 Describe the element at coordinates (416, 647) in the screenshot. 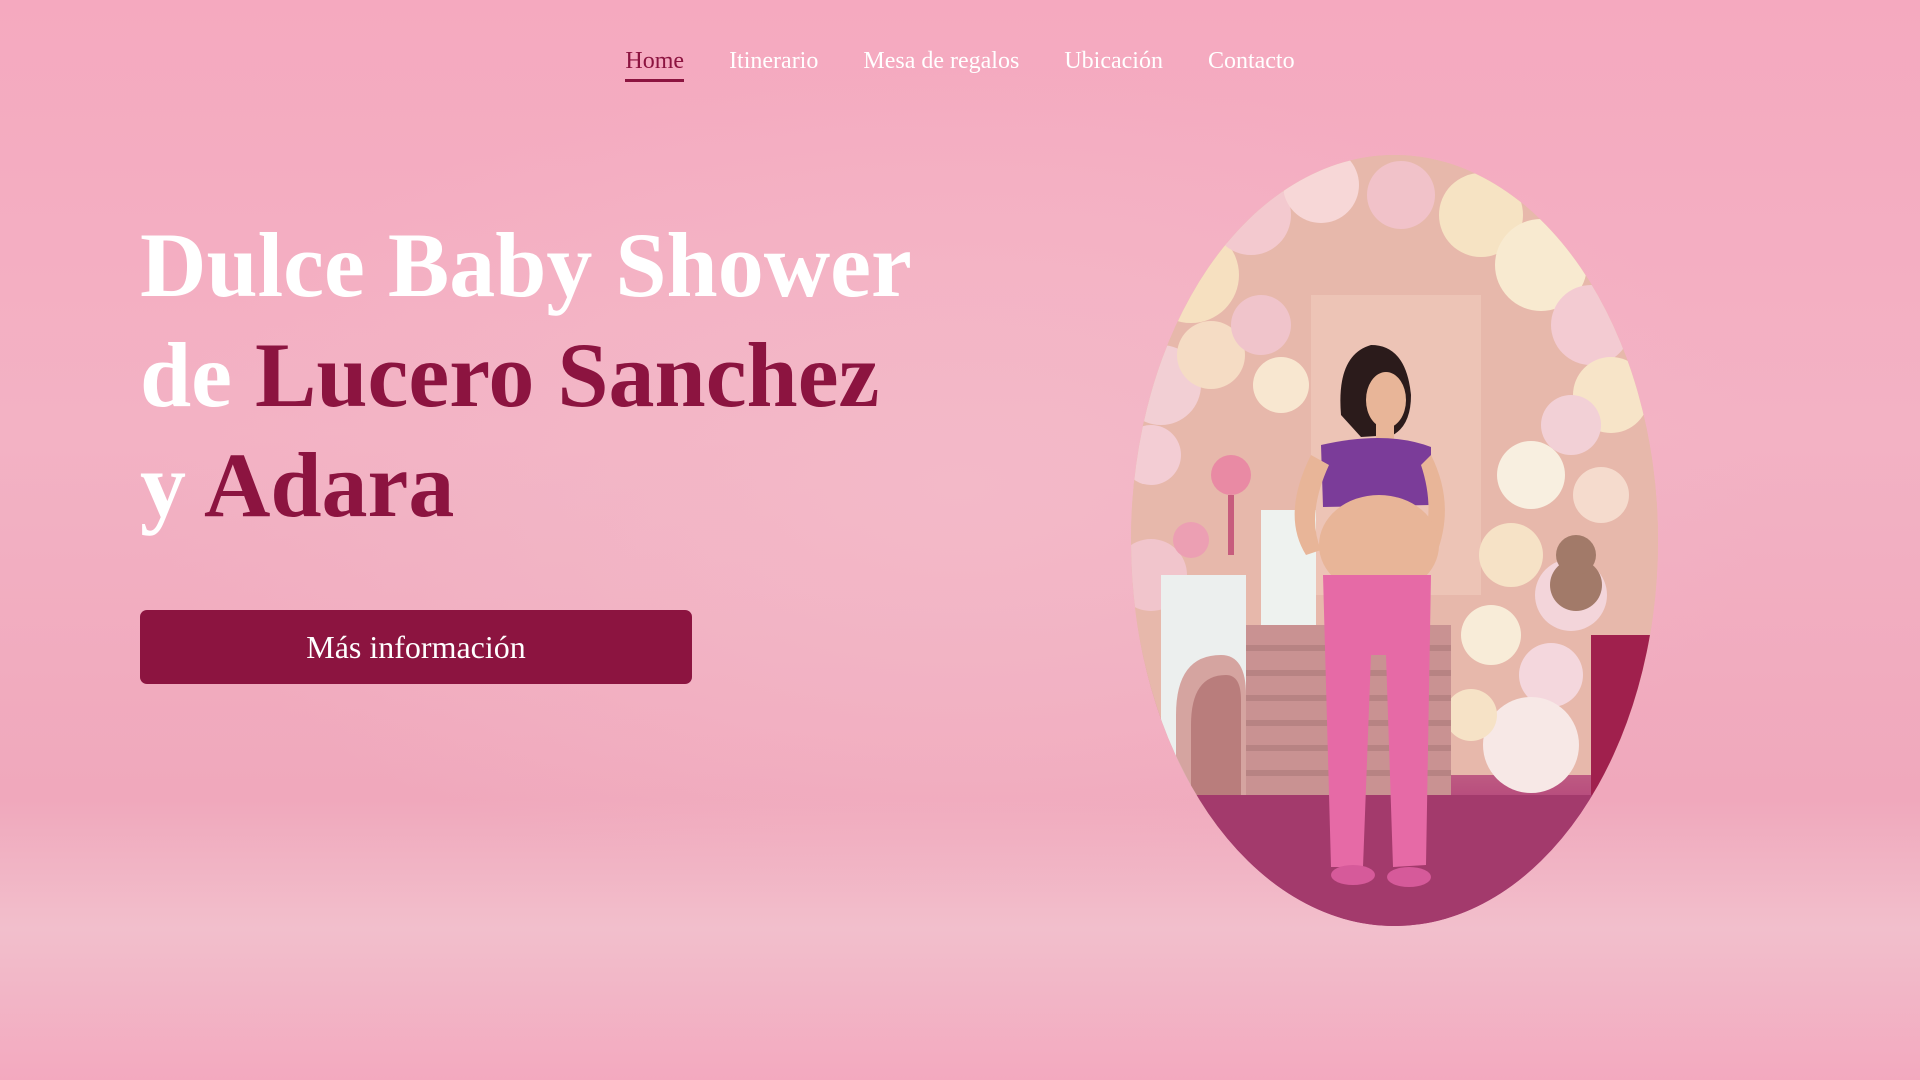

I see `more-info-button: Más información` at that location.